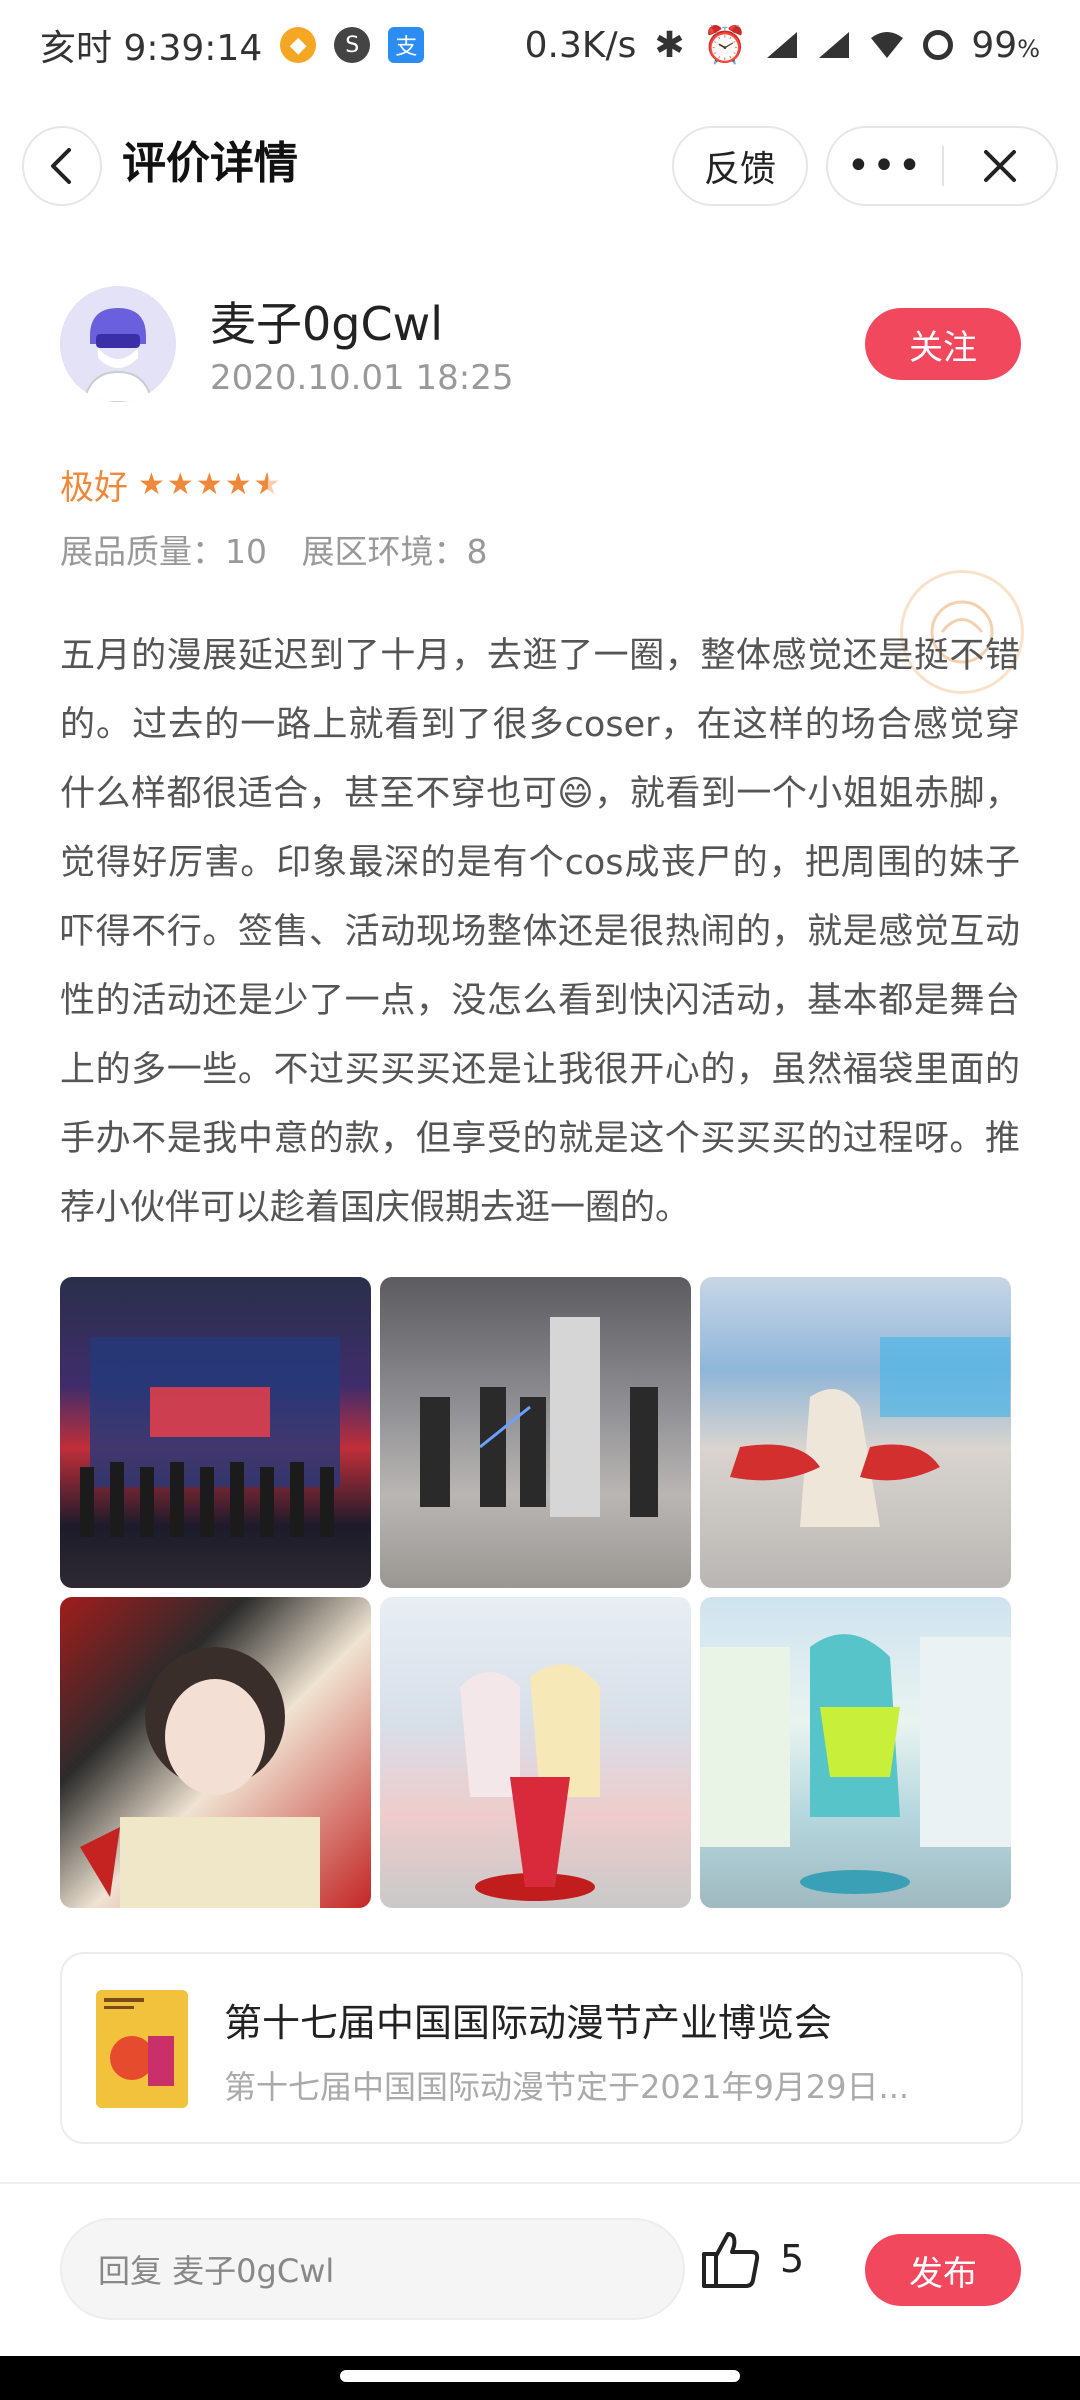 Image resolution: width=1080 pixels, height=2400 pixels. I want to click on event-poster-image, so click(142, 2049).